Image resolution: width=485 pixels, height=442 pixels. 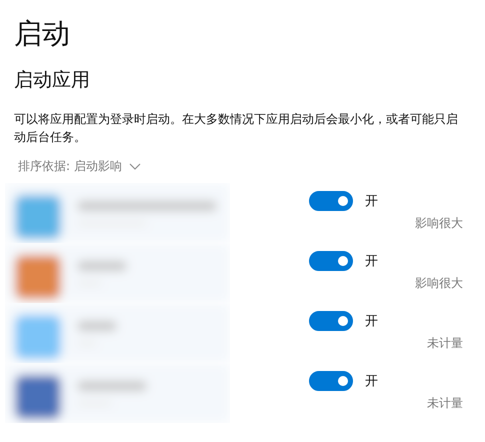 I want to click on page-title: 启动, so click(x=42, y=34).